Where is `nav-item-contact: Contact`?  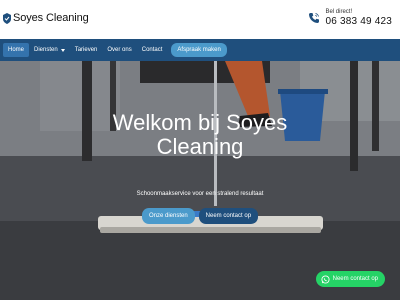 nav-item-contact: Contact is located at coordinates (152, 50).